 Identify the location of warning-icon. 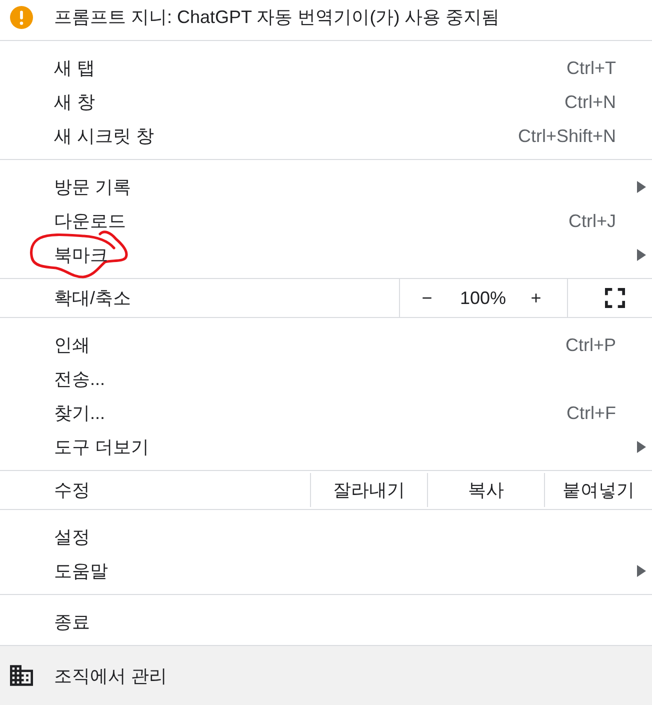
(21, 17).